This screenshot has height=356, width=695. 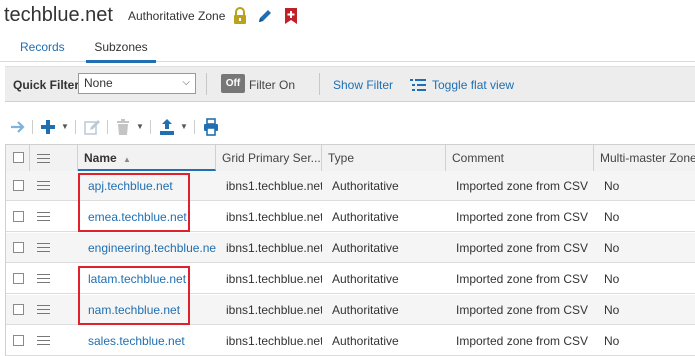 What do you see at coordinates (418, 87) in the screenshot?
I see `flat-view-icon` at bounding box center [418, 87].